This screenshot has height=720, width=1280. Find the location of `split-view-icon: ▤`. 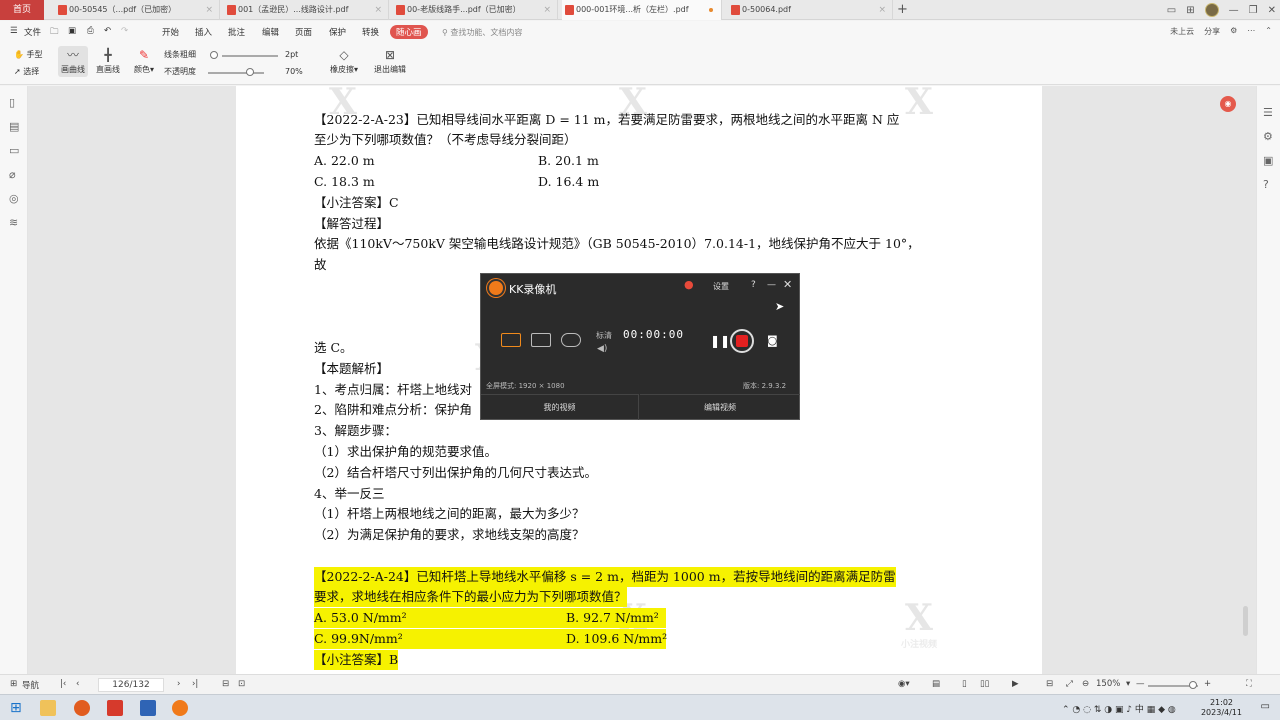

split-view-icon: ▤ is located at coordinates (936, 684).